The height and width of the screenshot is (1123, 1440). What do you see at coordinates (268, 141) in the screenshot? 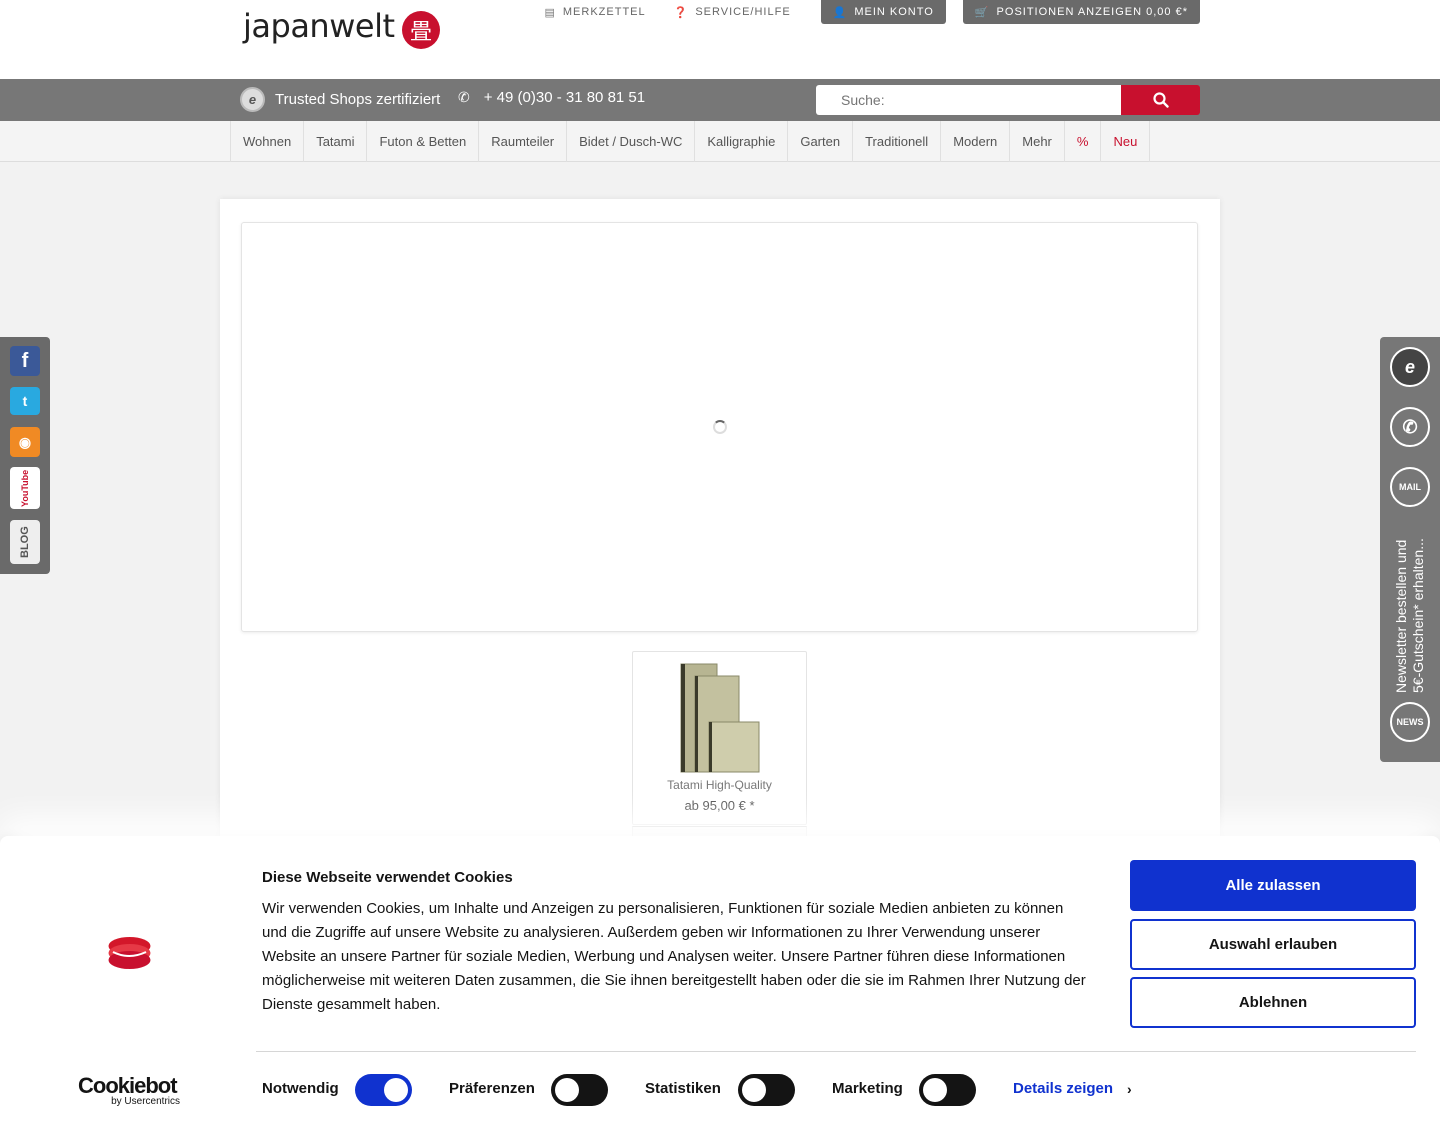
I see `nav-item: Wohnen` at bounding box center [268, 141].